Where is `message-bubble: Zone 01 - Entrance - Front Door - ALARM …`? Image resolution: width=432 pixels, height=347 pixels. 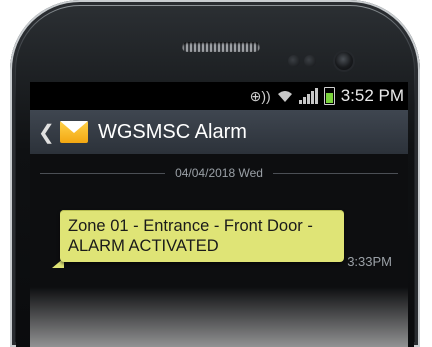
message-bubble: Zone 01 - Entrance - Front Door - ALARM … is located at coordinates (202, 236).